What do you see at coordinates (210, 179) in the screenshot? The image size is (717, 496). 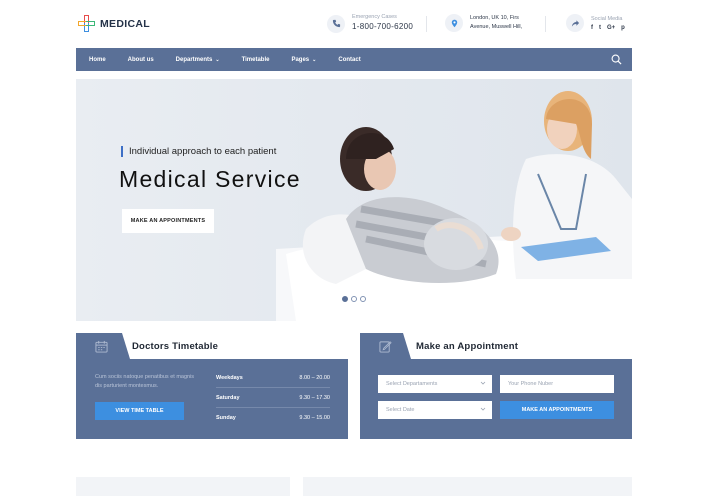 I see `hero-title: Medical Service` at bounding box center [210, 179].